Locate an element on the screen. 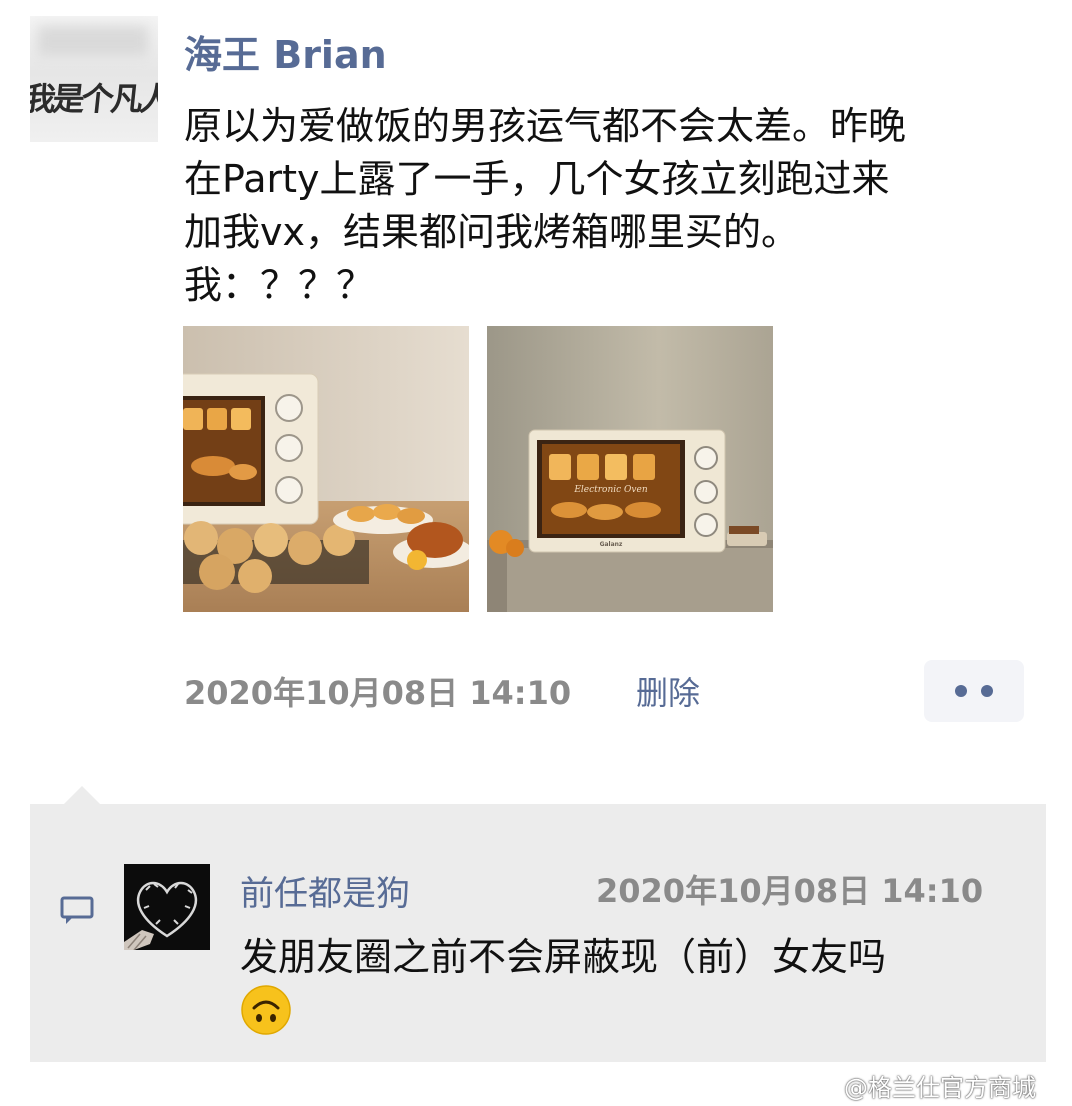 This screenshot has height=1106, width=1072. author-avatar: 我是个凡人 is located at coordinates (94, 79).